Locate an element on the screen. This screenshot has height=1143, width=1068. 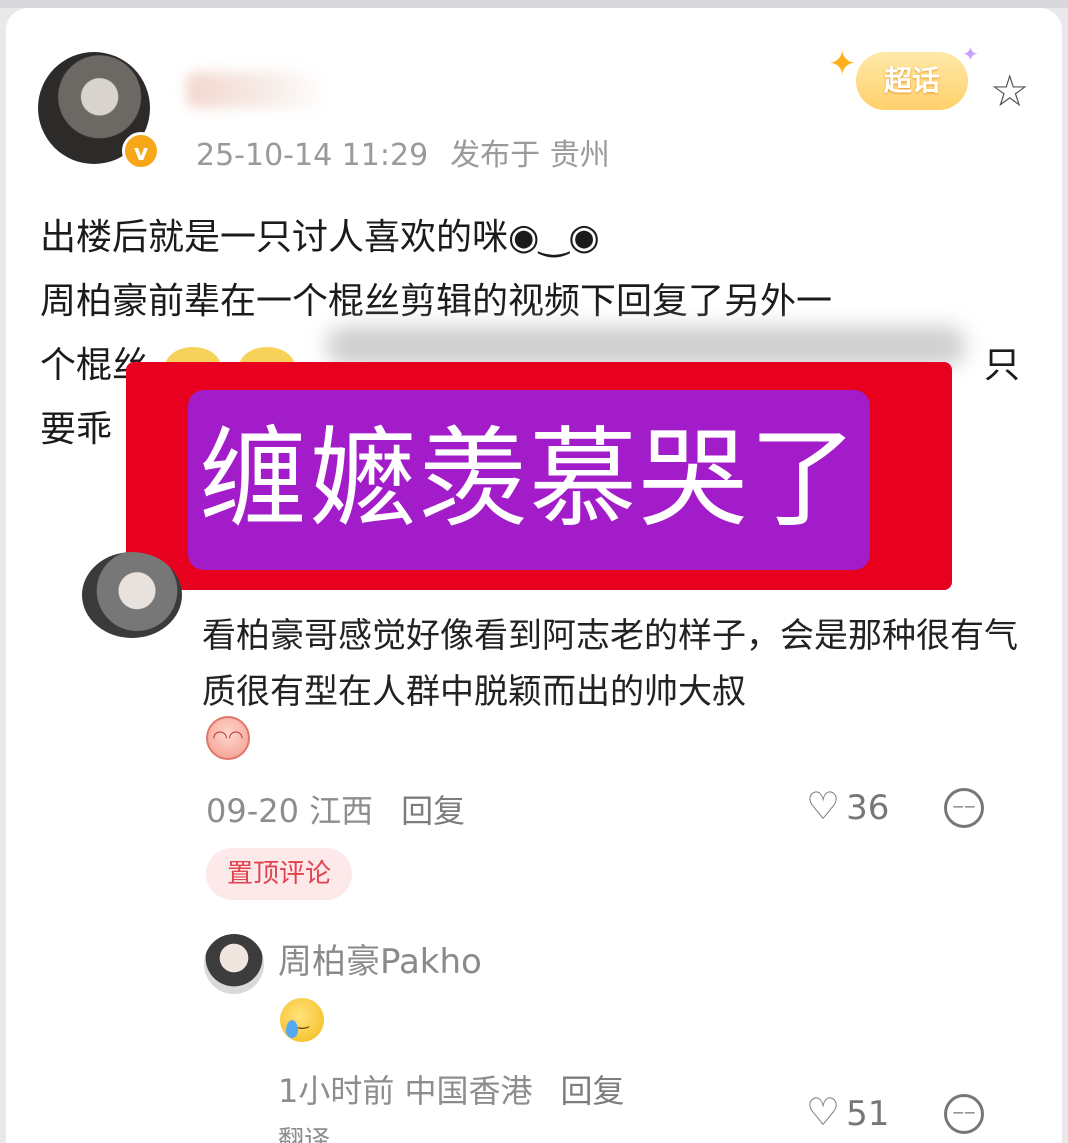
reply-meta: 1小时前 中国香港 回复 is located at coordinates (451, 1089).